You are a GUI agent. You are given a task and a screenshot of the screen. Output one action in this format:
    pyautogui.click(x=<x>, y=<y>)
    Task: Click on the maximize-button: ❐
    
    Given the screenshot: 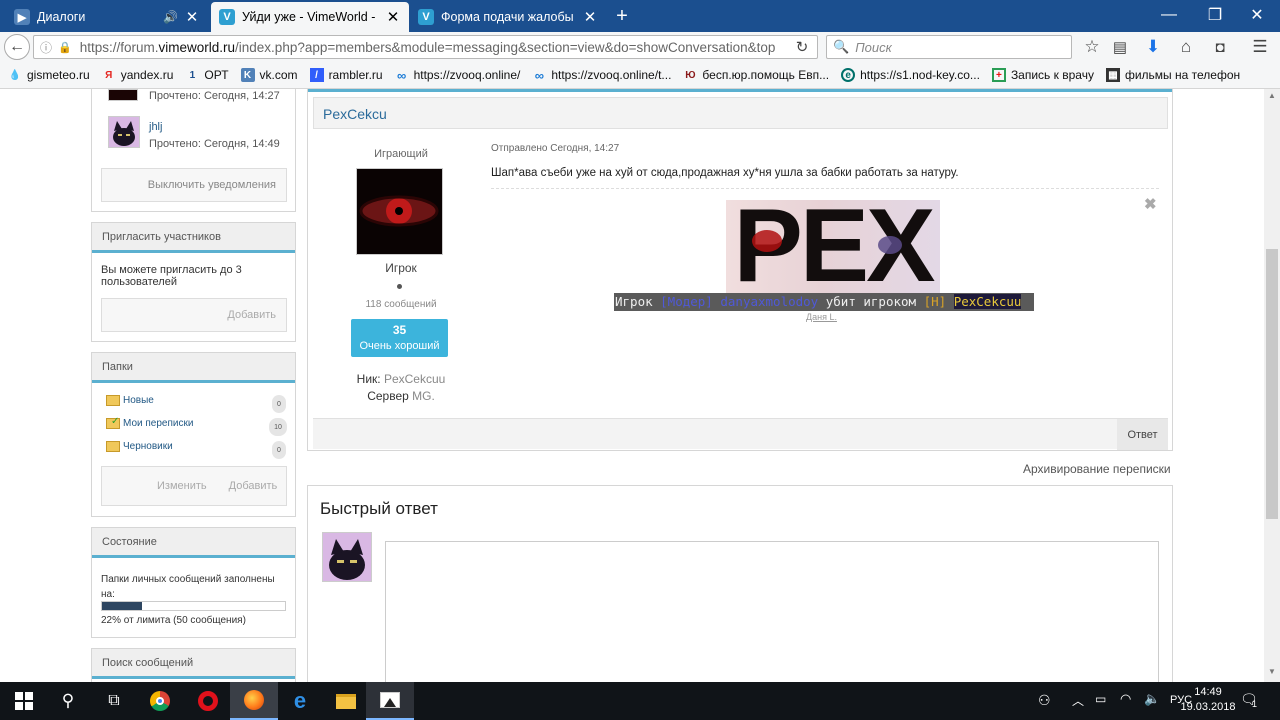 What is the action you would take?
    pyautogui.click(x=1215, y=15)
    